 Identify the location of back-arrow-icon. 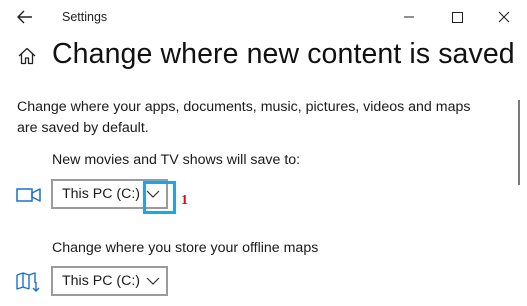
(24, 17).